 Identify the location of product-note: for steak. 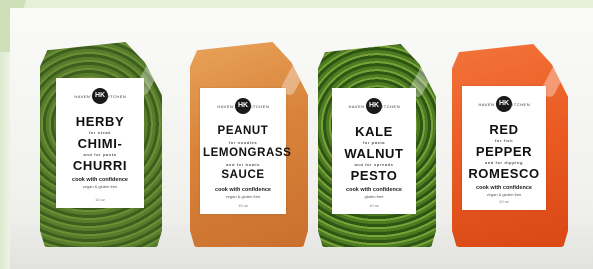
(100, 132).